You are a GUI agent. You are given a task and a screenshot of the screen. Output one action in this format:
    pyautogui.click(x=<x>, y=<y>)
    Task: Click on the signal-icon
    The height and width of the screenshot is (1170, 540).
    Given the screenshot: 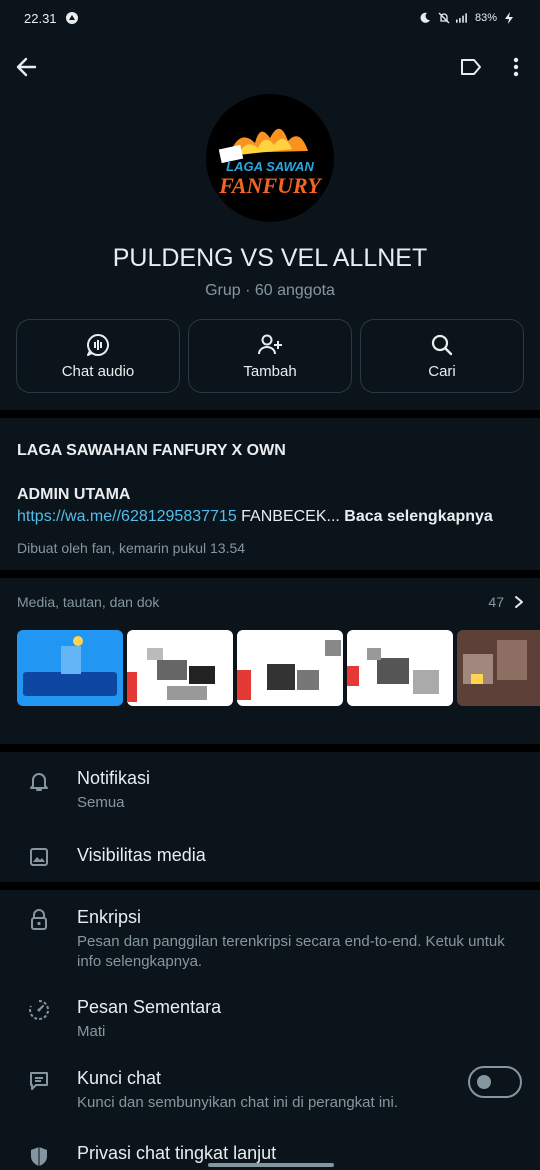 What is the action you would take?
    pyautogui.click(x=462, y=18)
    